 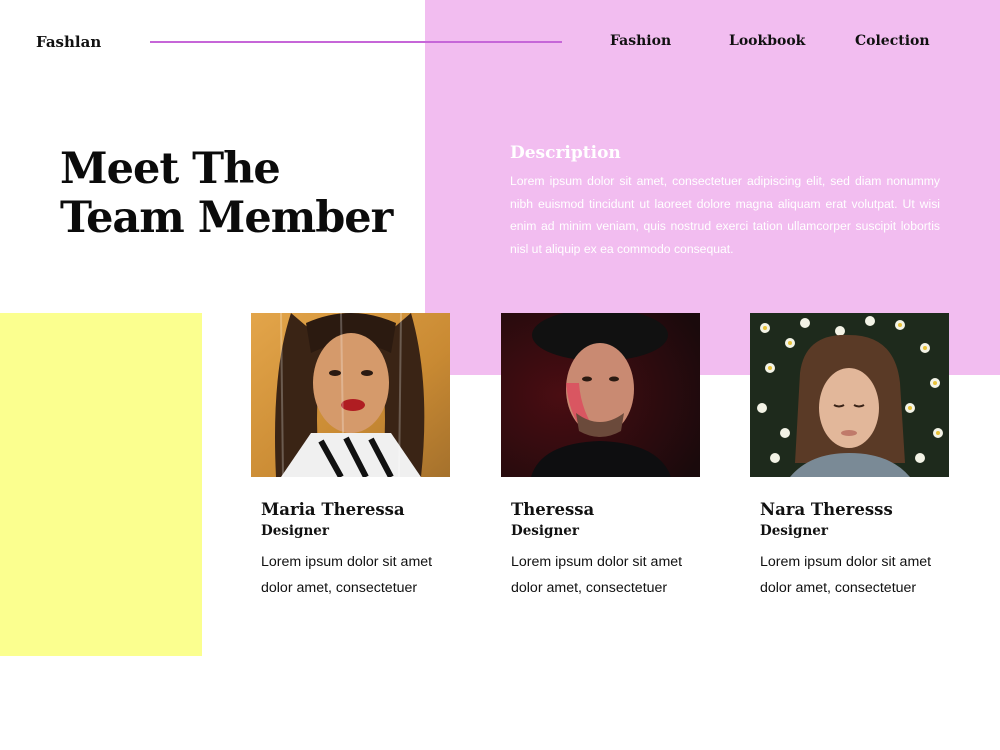 I want to click on page-title: Meet The Team Member, so click(x=226, y=193).